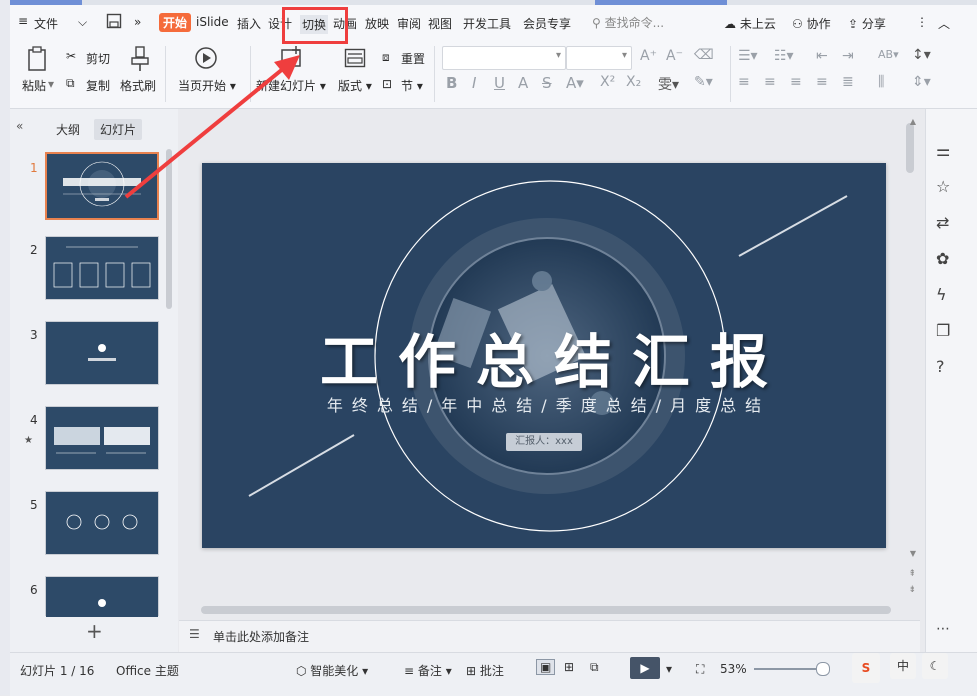 The width and height of the screenshot is (977, 696). Describe the element at coordinates (212, 127) in the screenshot. I see `pointer-arrow` at that location.